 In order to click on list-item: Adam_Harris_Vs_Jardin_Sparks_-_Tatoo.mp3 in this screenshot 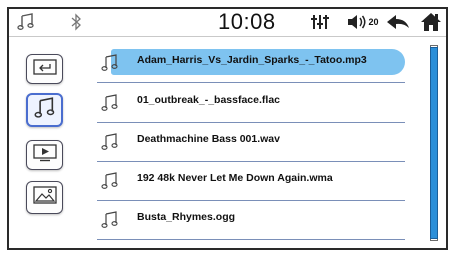, I will do `click(251, 64)`.